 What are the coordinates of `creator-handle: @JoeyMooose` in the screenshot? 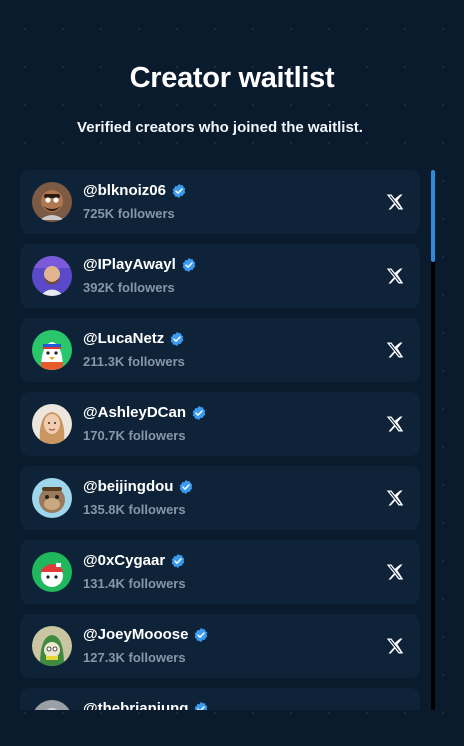 It's located at (135, 634).